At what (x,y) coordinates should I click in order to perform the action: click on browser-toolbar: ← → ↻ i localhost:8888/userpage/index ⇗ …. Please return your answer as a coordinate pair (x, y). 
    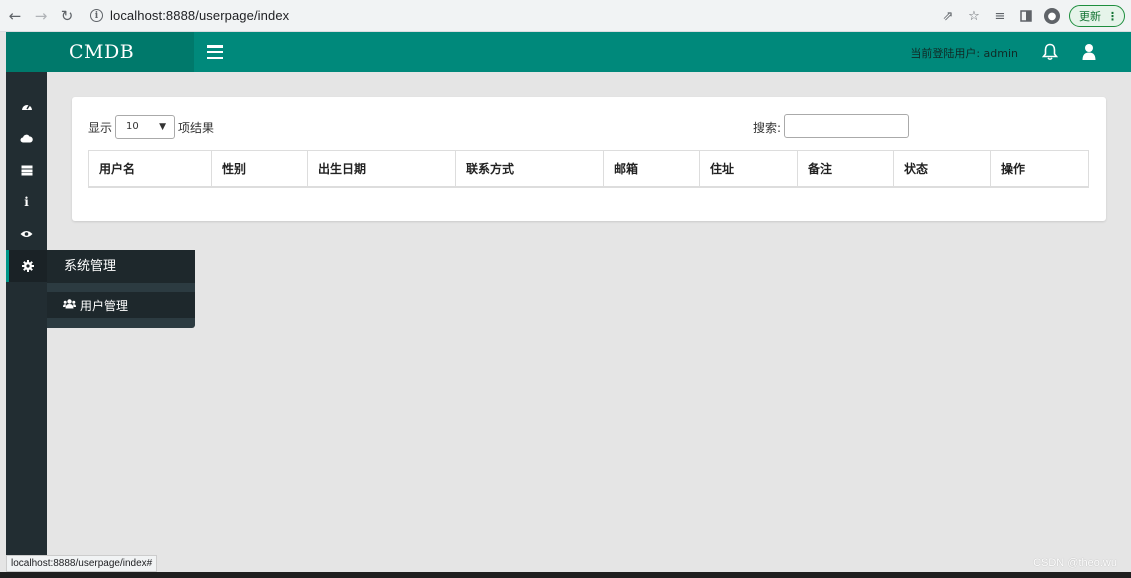
    Looking at the image, I should click on (565, 16).